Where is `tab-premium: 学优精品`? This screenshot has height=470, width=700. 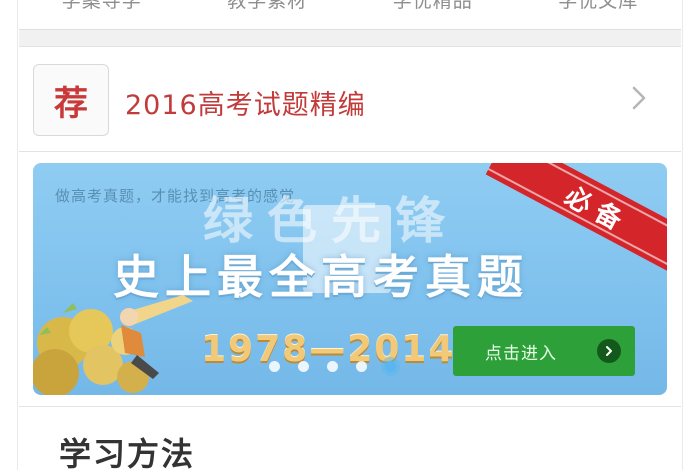 tab-premium: 学优精品 is located at coordinates (433, 6).